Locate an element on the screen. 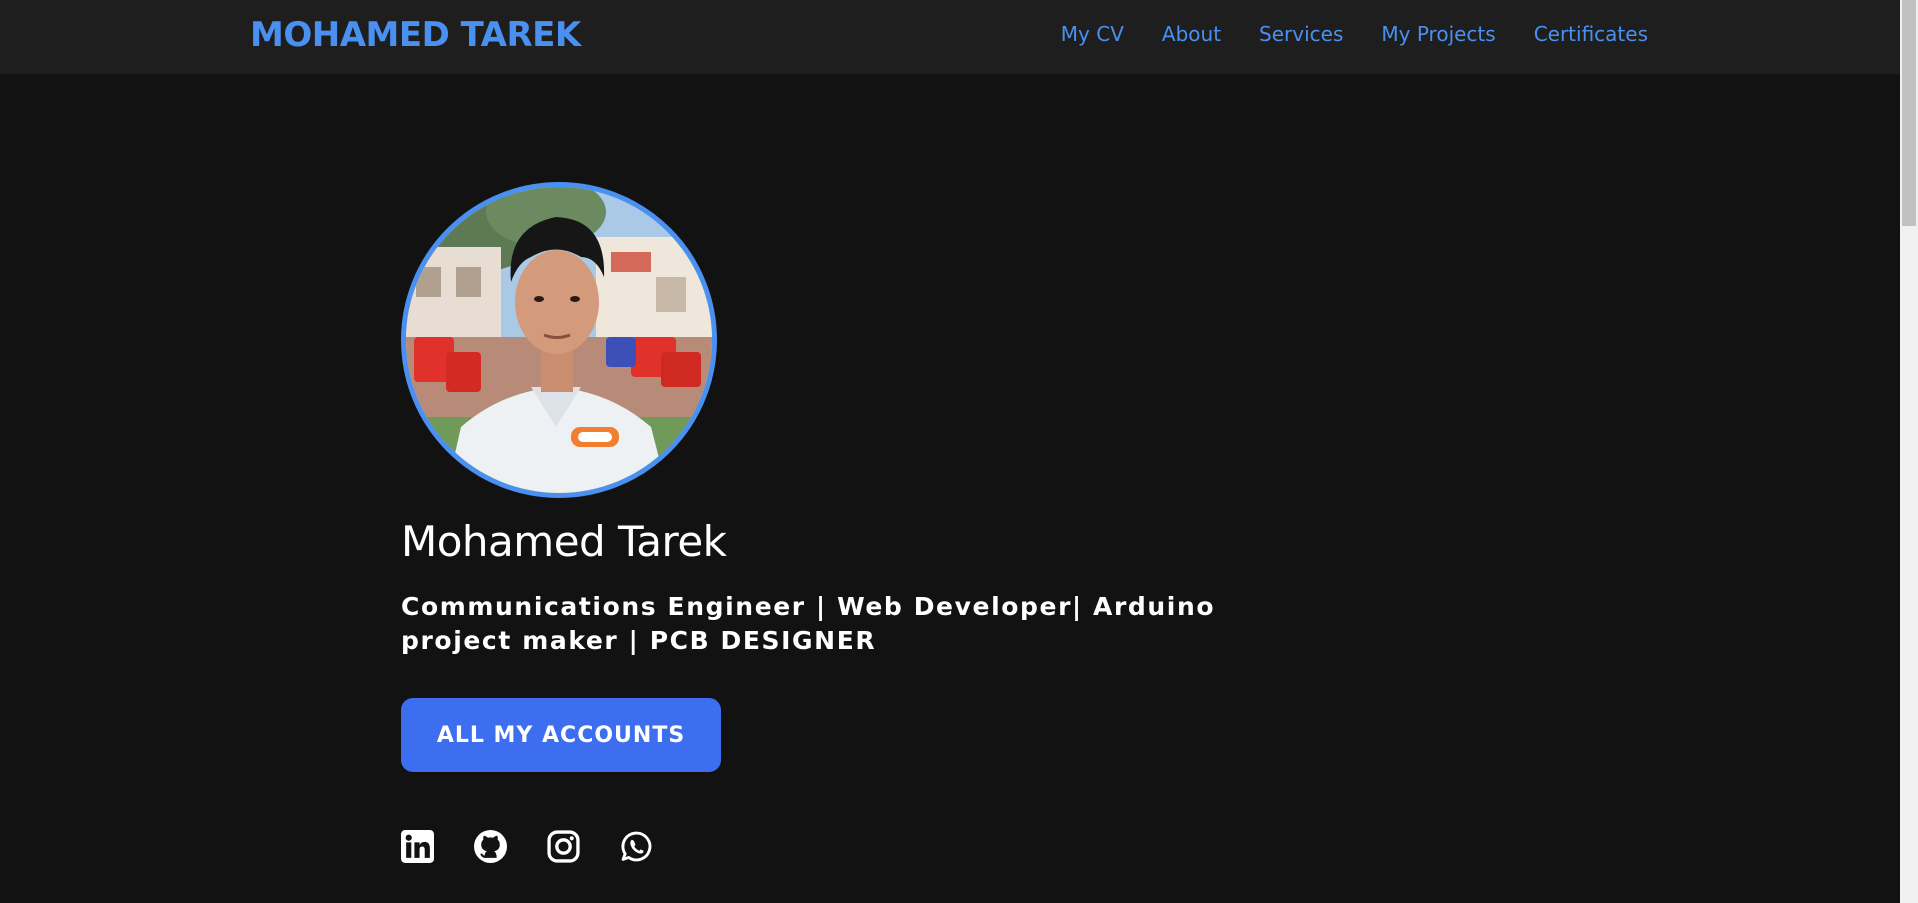 This screenshot has height=903, width=1918. profile-photo is located at coordinates (559, 340).